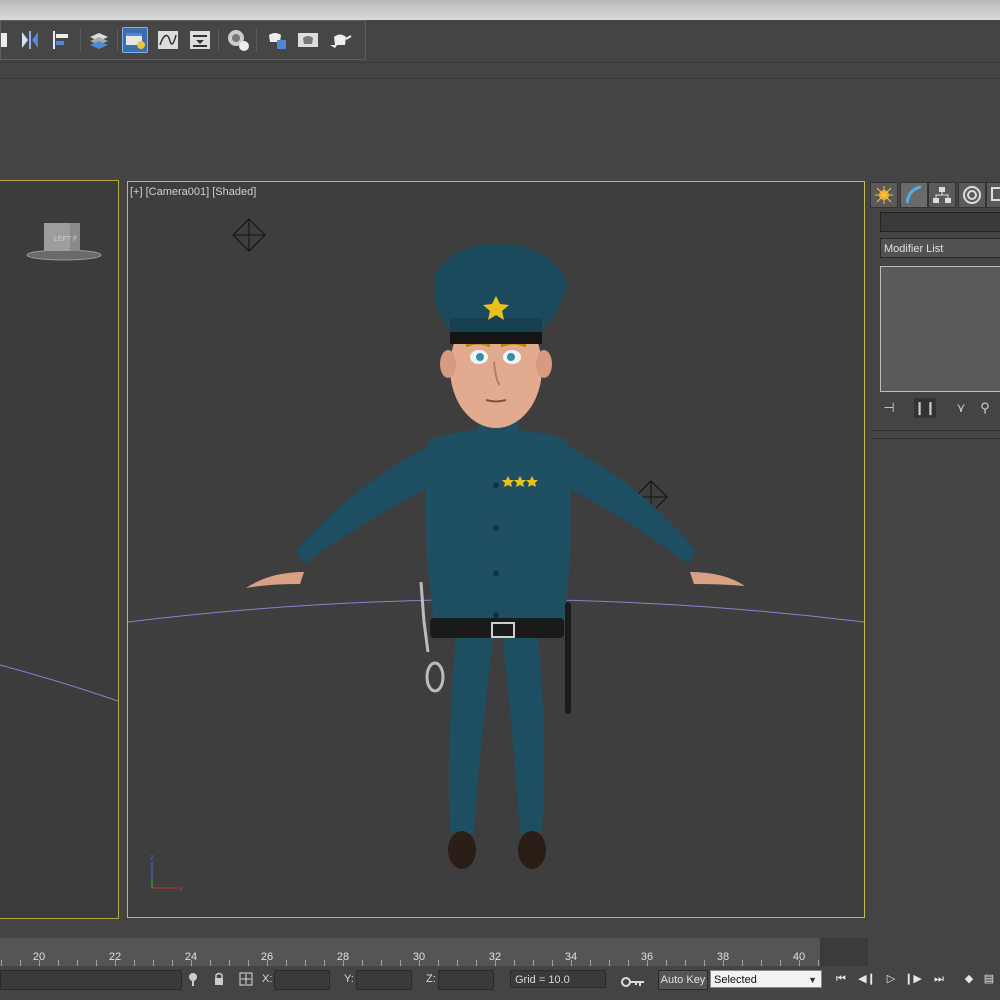  Describe the element at coordinates (558, 979) in the screenshot. I see `grid-size-display: Grid = 10.0` at that location.